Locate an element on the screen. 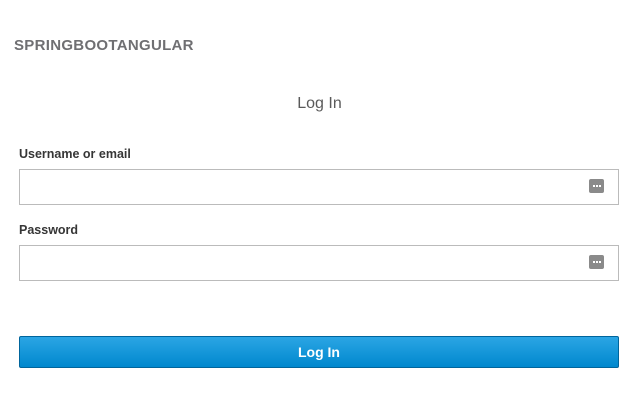  username-field is located at coordinates (319, 187).